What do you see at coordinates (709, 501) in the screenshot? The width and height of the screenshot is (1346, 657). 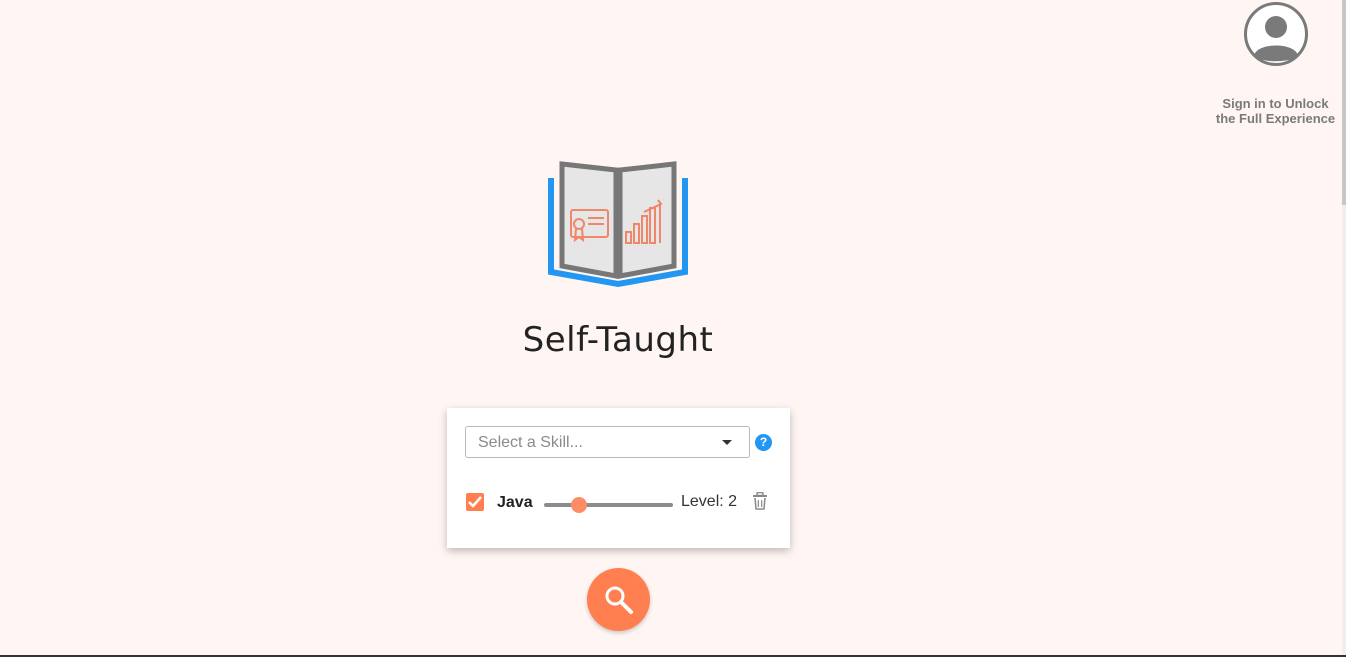 I see `skill-level-label: Level: 2` at bounding box center [709, 501].